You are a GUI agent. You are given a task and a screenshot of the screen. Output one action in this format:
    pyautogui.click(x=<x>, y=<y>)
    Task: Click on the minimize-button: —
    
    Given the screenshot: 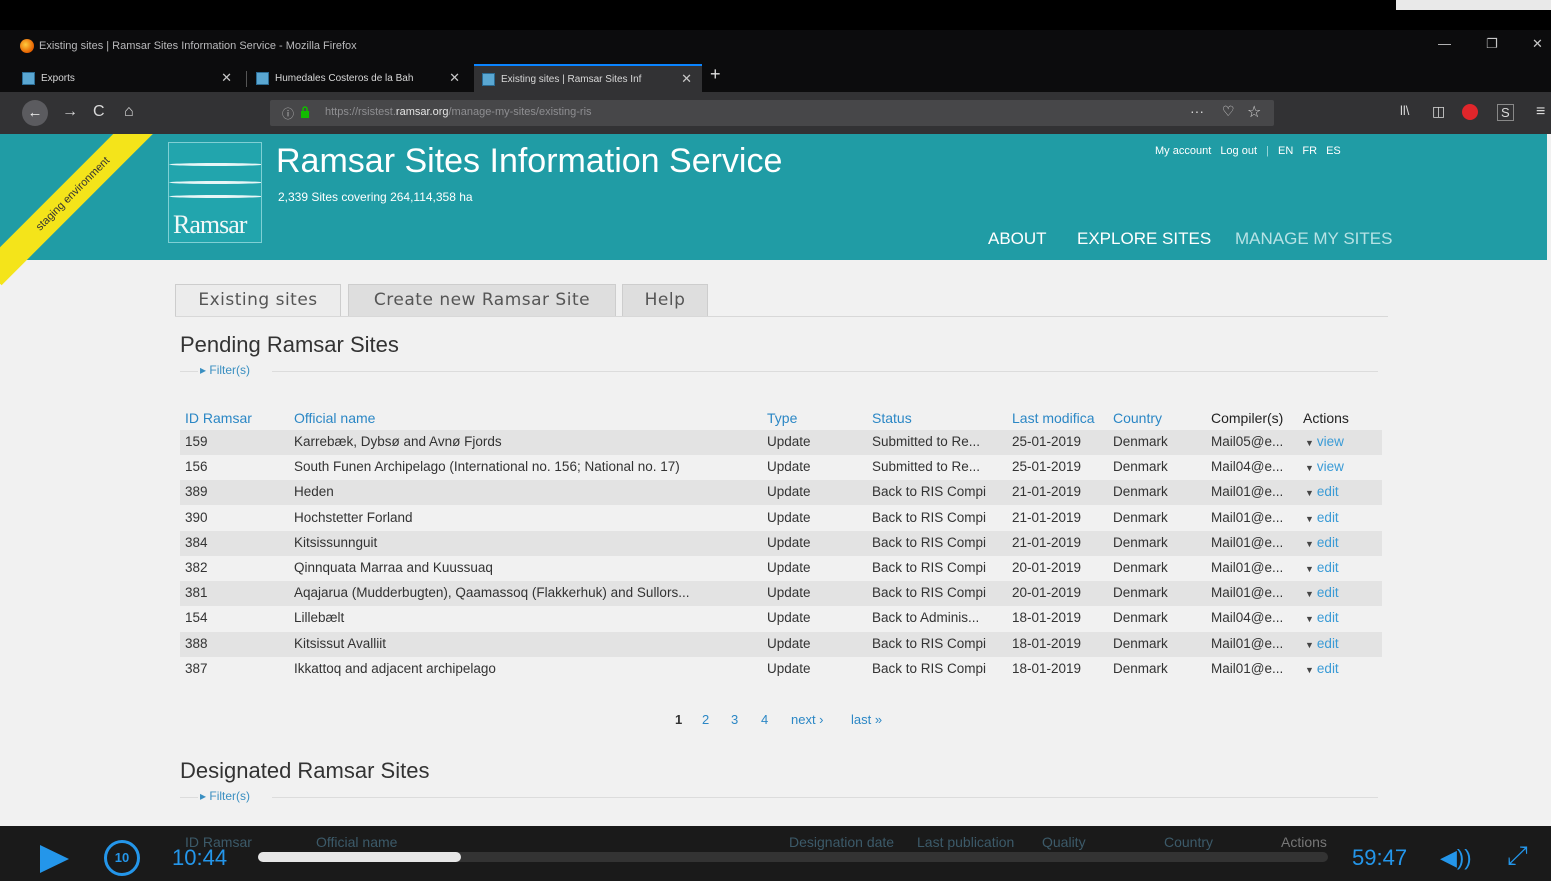 What is the action you would take?
    pyautogui.click(x=1444, y=43)
    